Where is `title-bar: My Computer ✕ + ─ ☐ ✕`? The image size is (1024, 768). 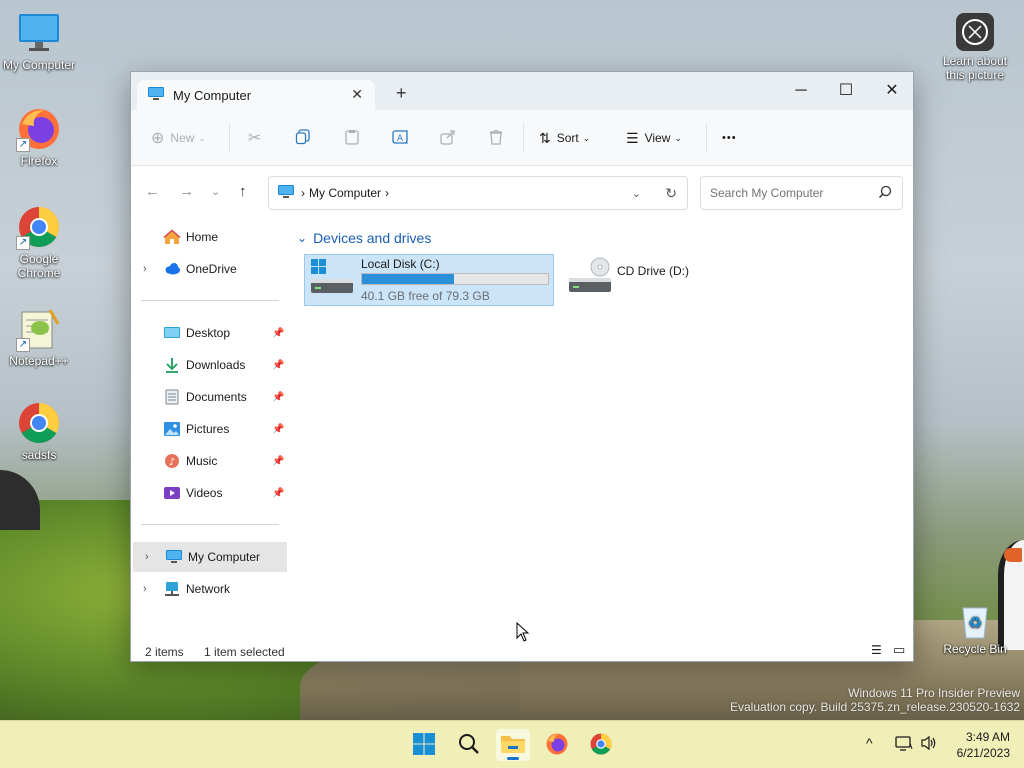 title-bar: My Computer ✕ + ─ ☐ ✕ is located at coordinates (522, 91).